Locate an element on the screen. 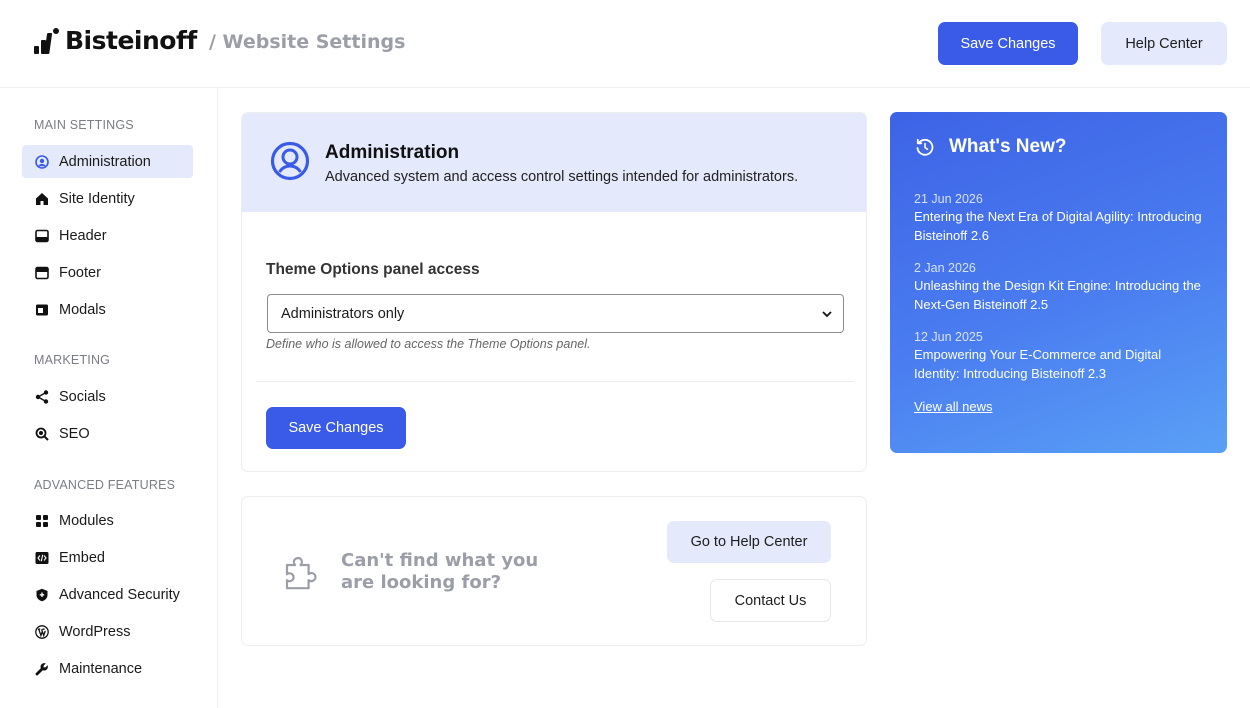 The width and height of the screenshot is (1250, 708). home-icon is located at coordinates (42, 199).